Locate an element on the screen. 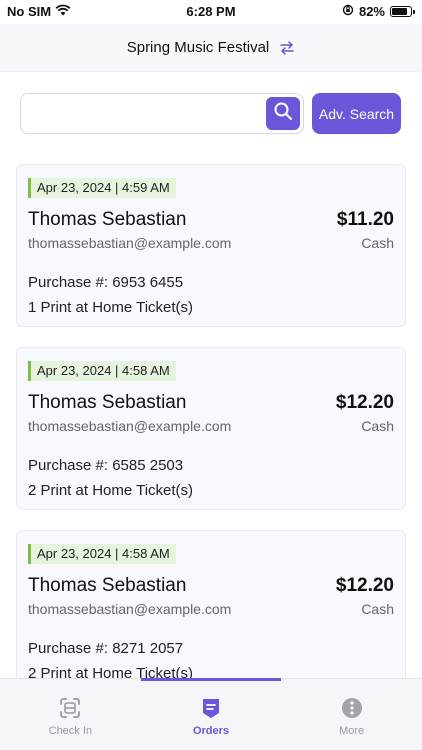 This screenshot has width=422, height=750. search-row: Adv. Search is located at coordinates (211, 113).